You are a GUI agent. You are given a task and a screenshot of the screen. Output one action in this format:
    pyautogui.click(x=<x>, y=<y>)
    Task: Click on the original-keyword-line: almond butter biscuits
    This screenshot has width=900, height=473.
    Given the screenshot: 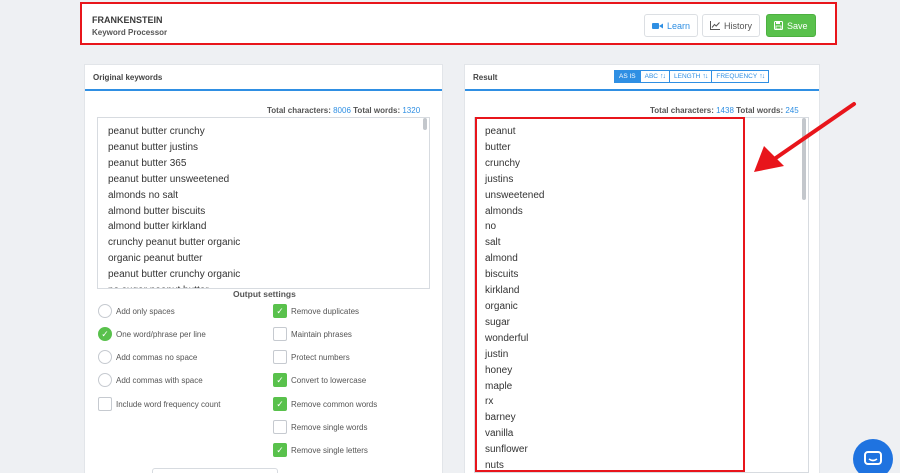 What is the action you would take?
    pyautogui.click(x=157, y=211)
    